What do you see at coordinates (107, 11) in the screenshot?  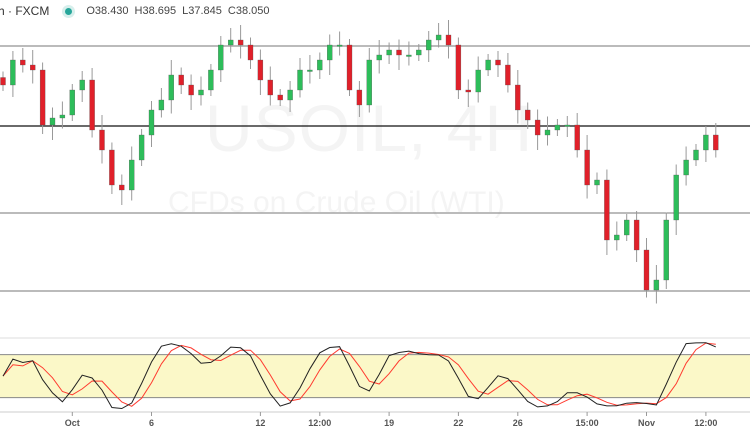 I see `open-value: O38.430` at bounding box center [107, 11].